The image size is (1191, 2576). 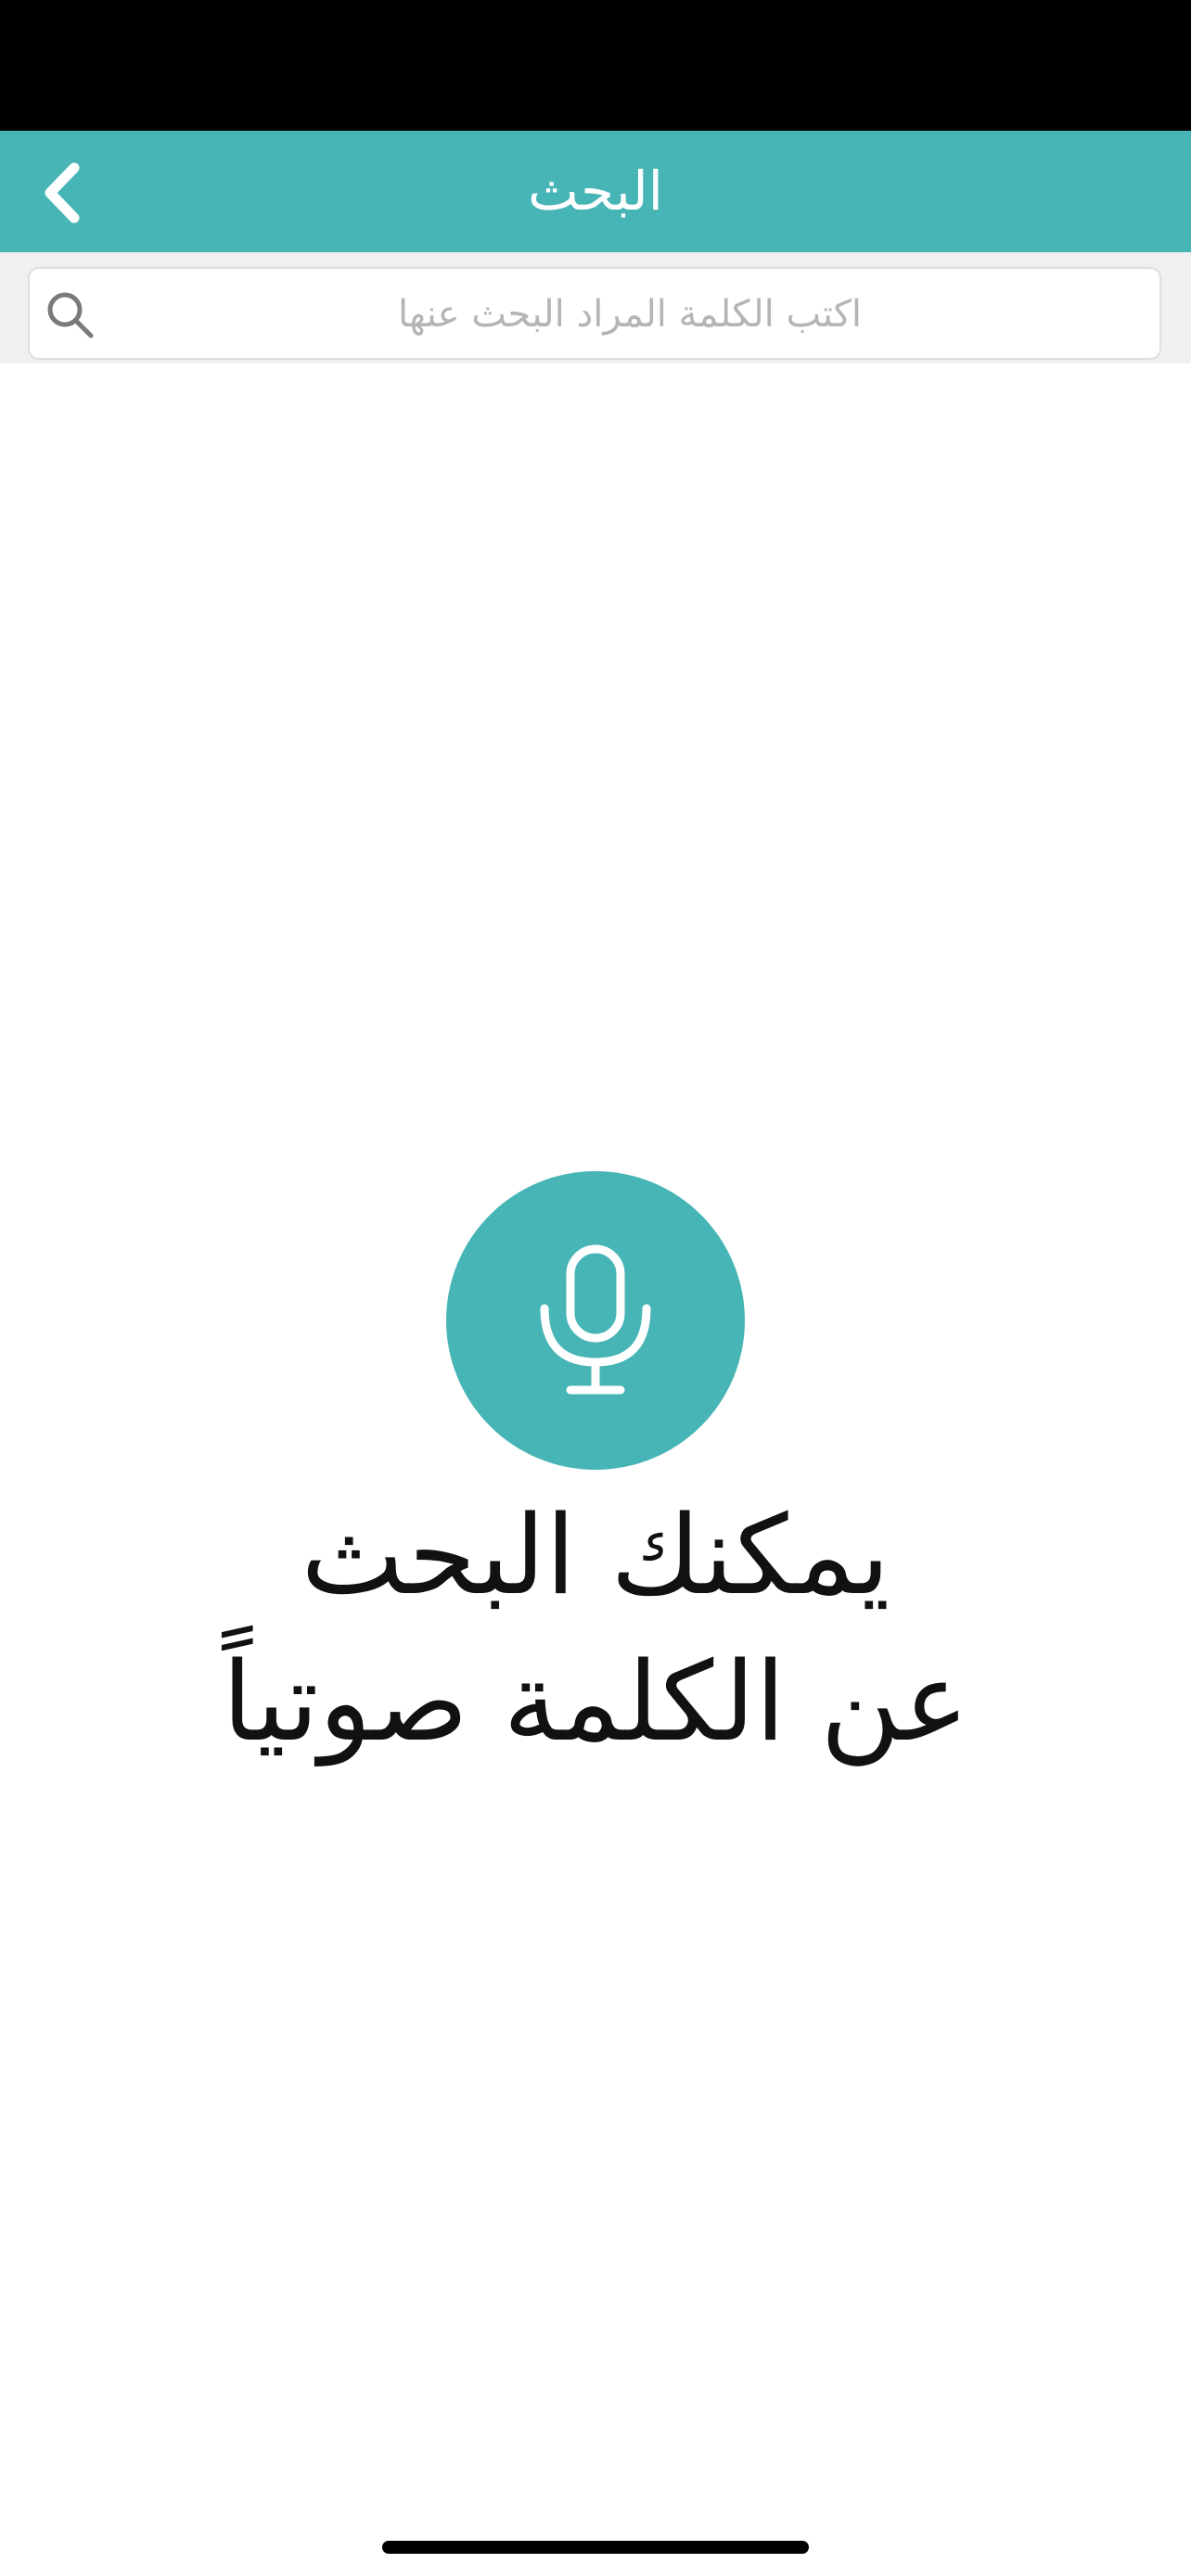 I want to click on search-bar, so click(x=595, y=307).